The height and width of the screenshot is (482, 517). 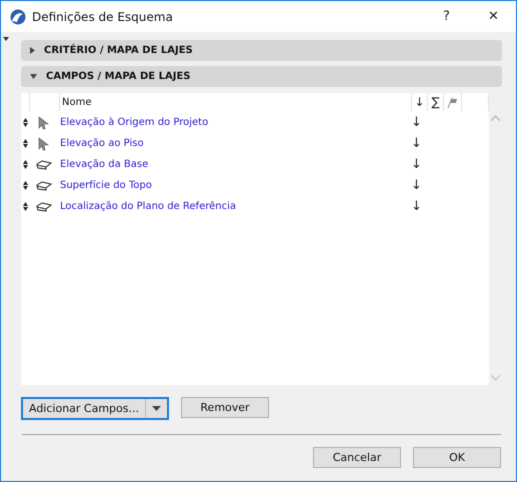 What do you see at coordinates (225, 407) in the screenshot?
I see `remove-button: Remover` at bounding box center [225, 407].